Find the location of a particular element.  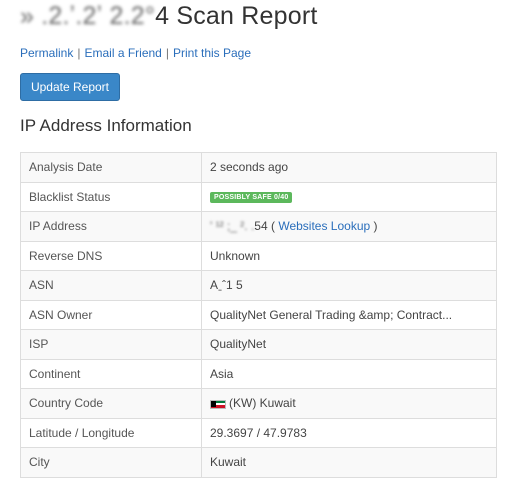

table-row: Continent Asia is located at coordinates (258, 373).